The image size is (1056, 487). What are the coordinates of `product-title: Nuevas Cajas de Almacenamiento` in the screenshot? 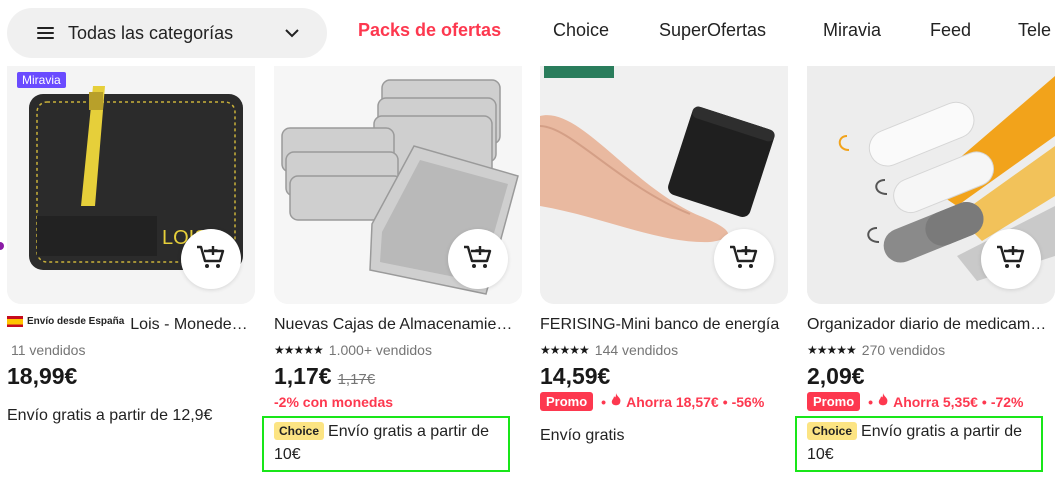 It's located at (396, 325).